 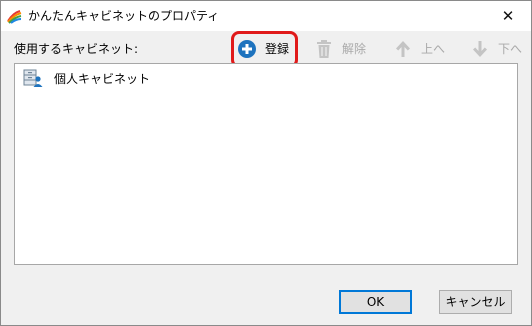 What do you see at coordinates (324, 49) in the screenshot?
I see `trash-icon` at bounding box center [324, 49].